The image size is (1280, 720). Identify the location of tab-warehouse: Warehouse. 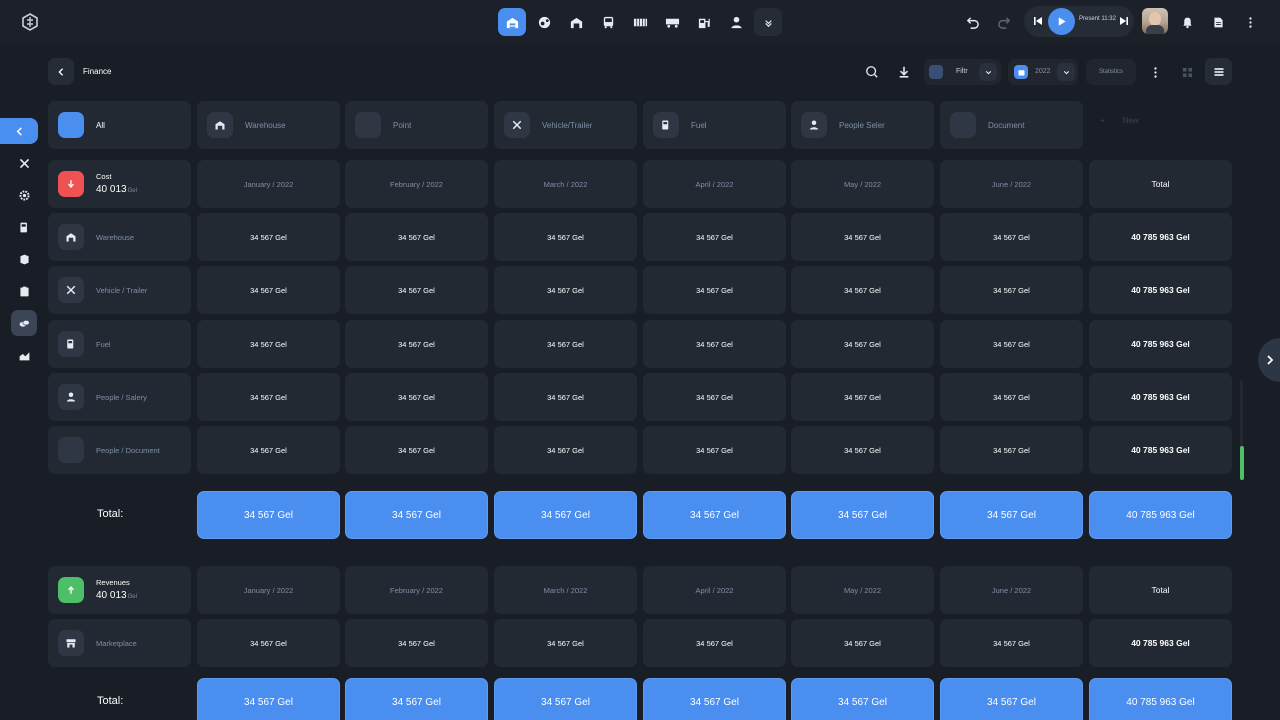
(268, 125).